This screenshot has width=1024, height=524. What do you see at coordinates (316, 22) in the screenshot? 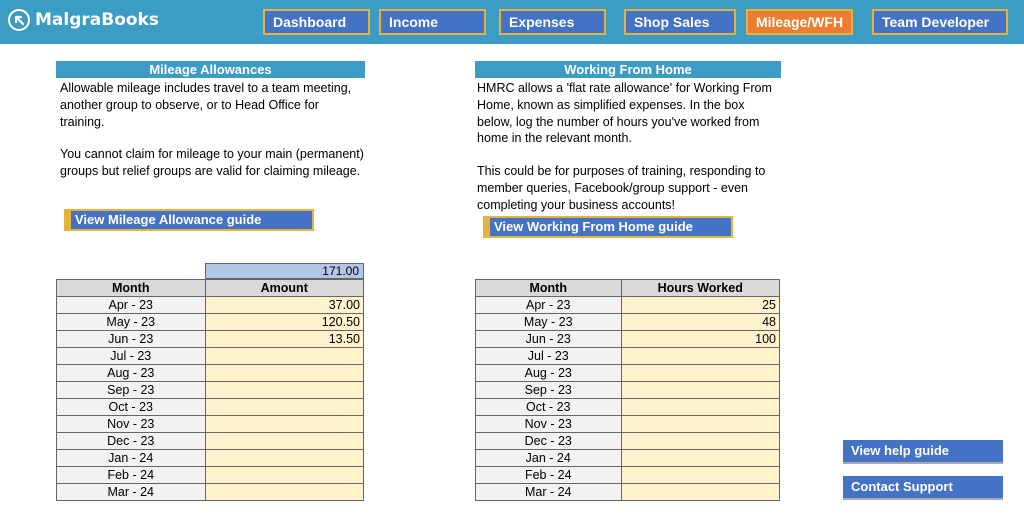
I see `nav-dashboard: Dashboard` at bounding box center [316, 22].